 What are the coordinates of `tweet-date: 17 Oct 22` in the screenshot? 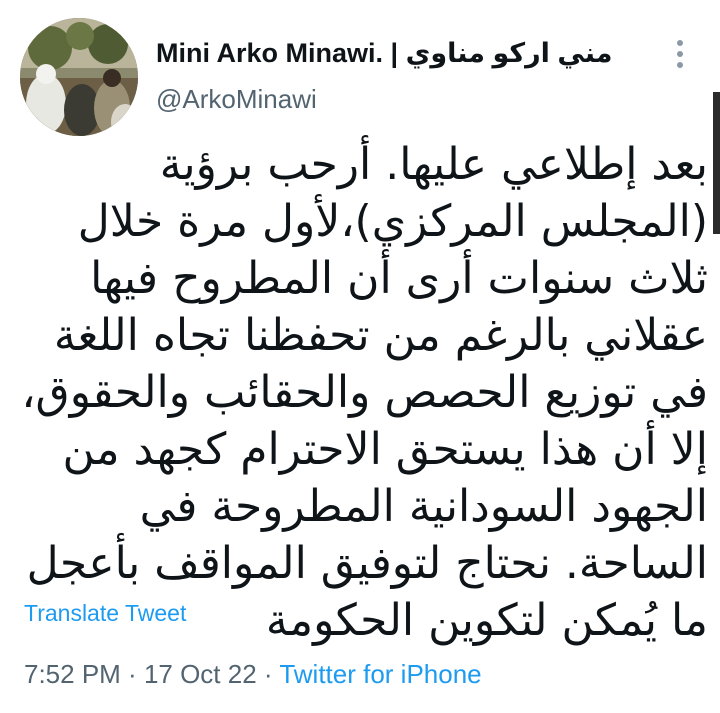 It's located at (200, 674).